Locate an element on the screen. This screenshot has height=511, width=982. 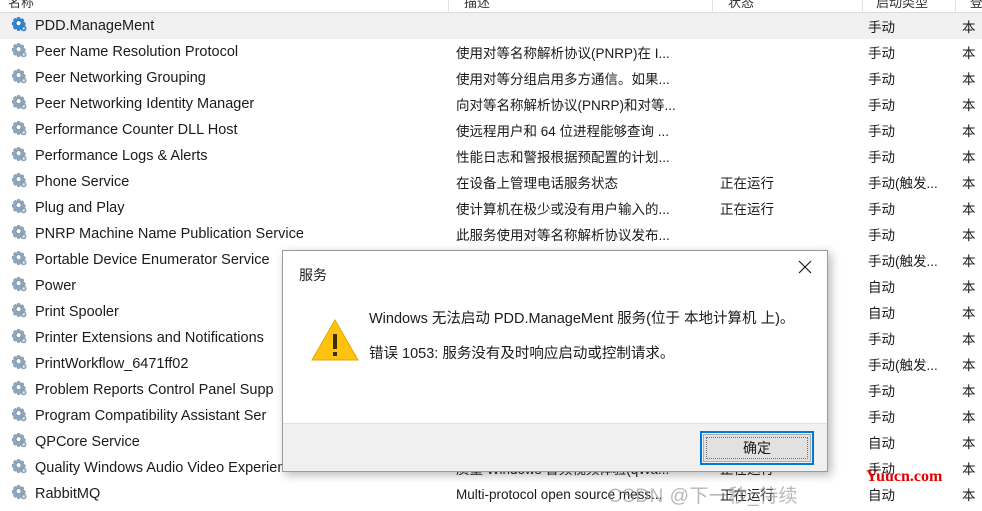
service-name-cell: Phone Service is located at coordinates (224, 182).